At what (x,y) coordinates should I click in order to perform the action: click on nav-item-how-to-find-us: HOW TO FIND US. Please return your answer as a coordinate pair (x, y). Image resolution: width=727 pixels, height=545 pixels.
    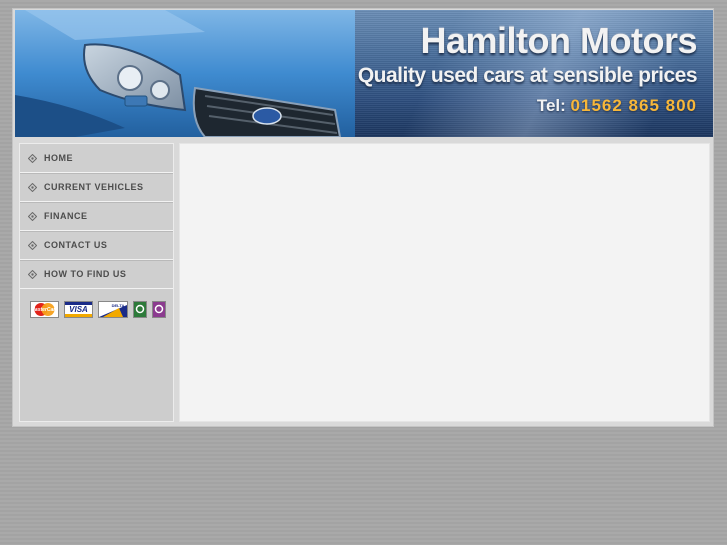
    Looking at the image, I should click on (96, 274).